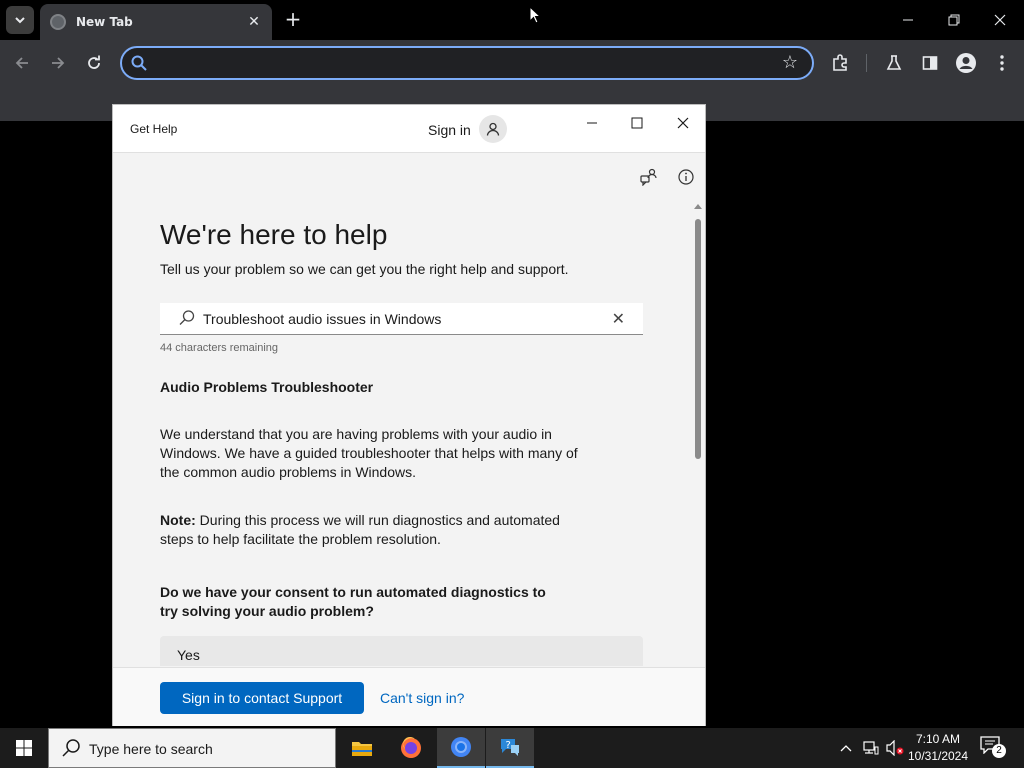 The image size is (1024, 768). I want to click on yes-option-button: Yes, so click(401, 651).